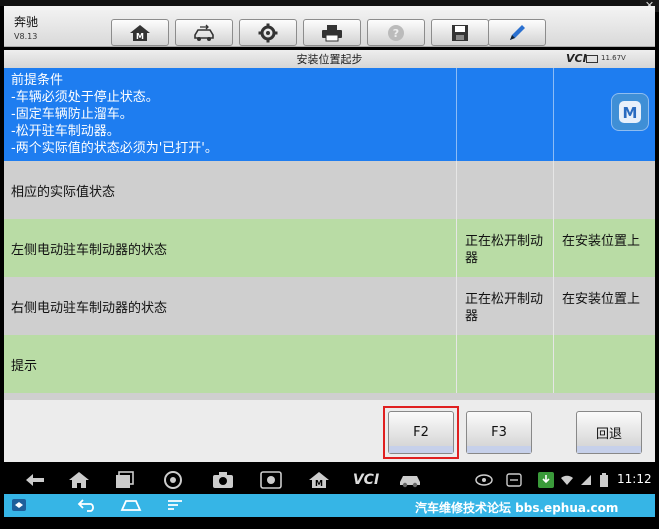 The image size is (659, 529). What do you see at coordinates (125, 480) in the screenshot?
I see `recent-apps-icon` at bounding box center [125, 480].